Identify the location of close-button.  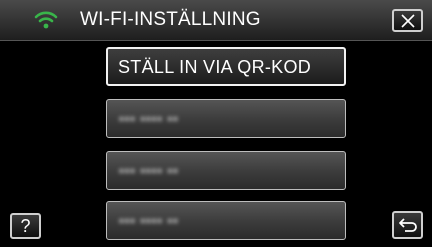
(407, 20).